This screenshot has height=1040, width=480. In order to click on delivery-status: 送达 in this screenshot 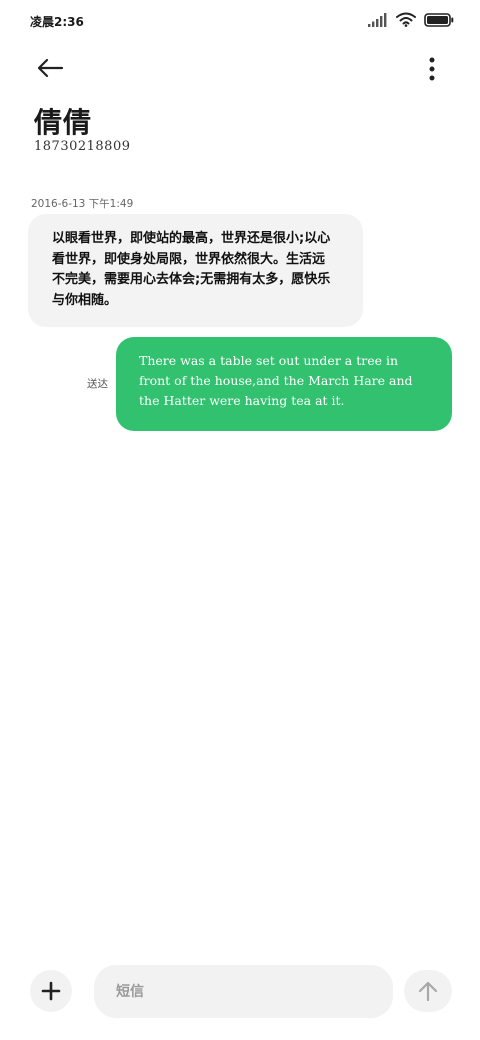, I will do `click(97, 384)`.